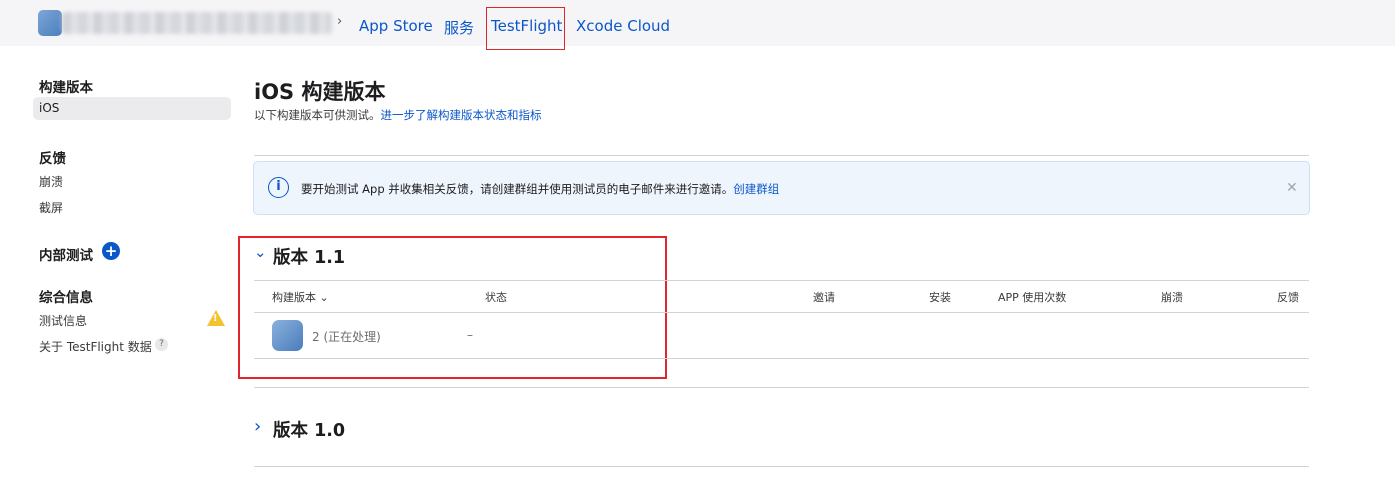 The width and height of the screenshot is (1395, 500). I want to click on warning-mark: !, so click(215, 318).